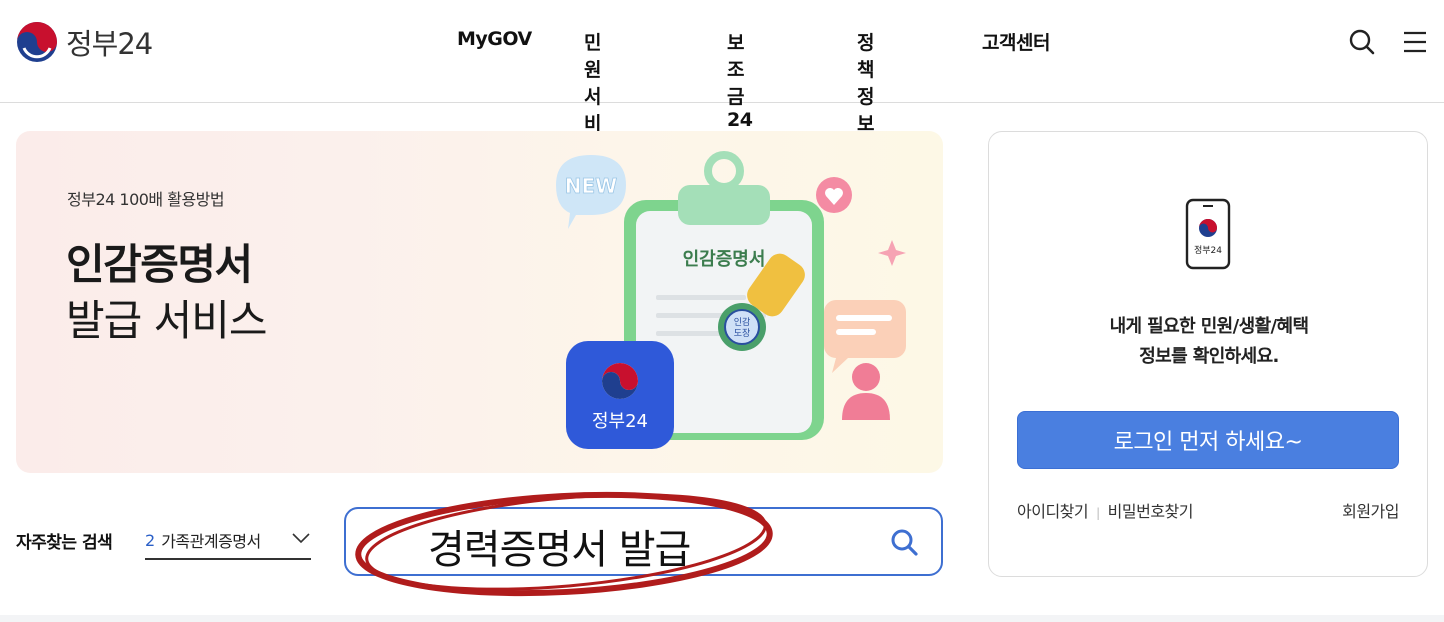  Describe the element at coordinates (64, 543) in the screenshot. I see `frequent-search-label: 자주찾는 검색` at that location.